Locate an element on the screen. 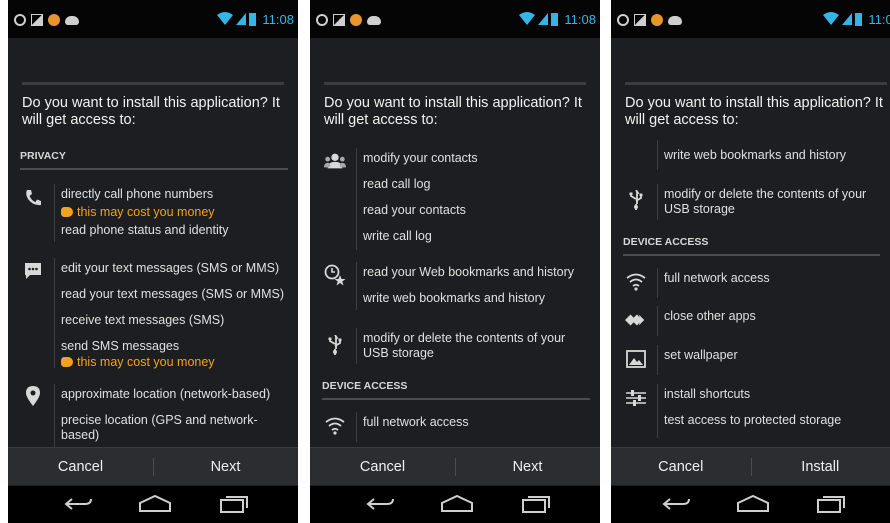 The width and height of the screenshot is (890, 523). bookmark-star-icon is located at coordinates (335, 275).